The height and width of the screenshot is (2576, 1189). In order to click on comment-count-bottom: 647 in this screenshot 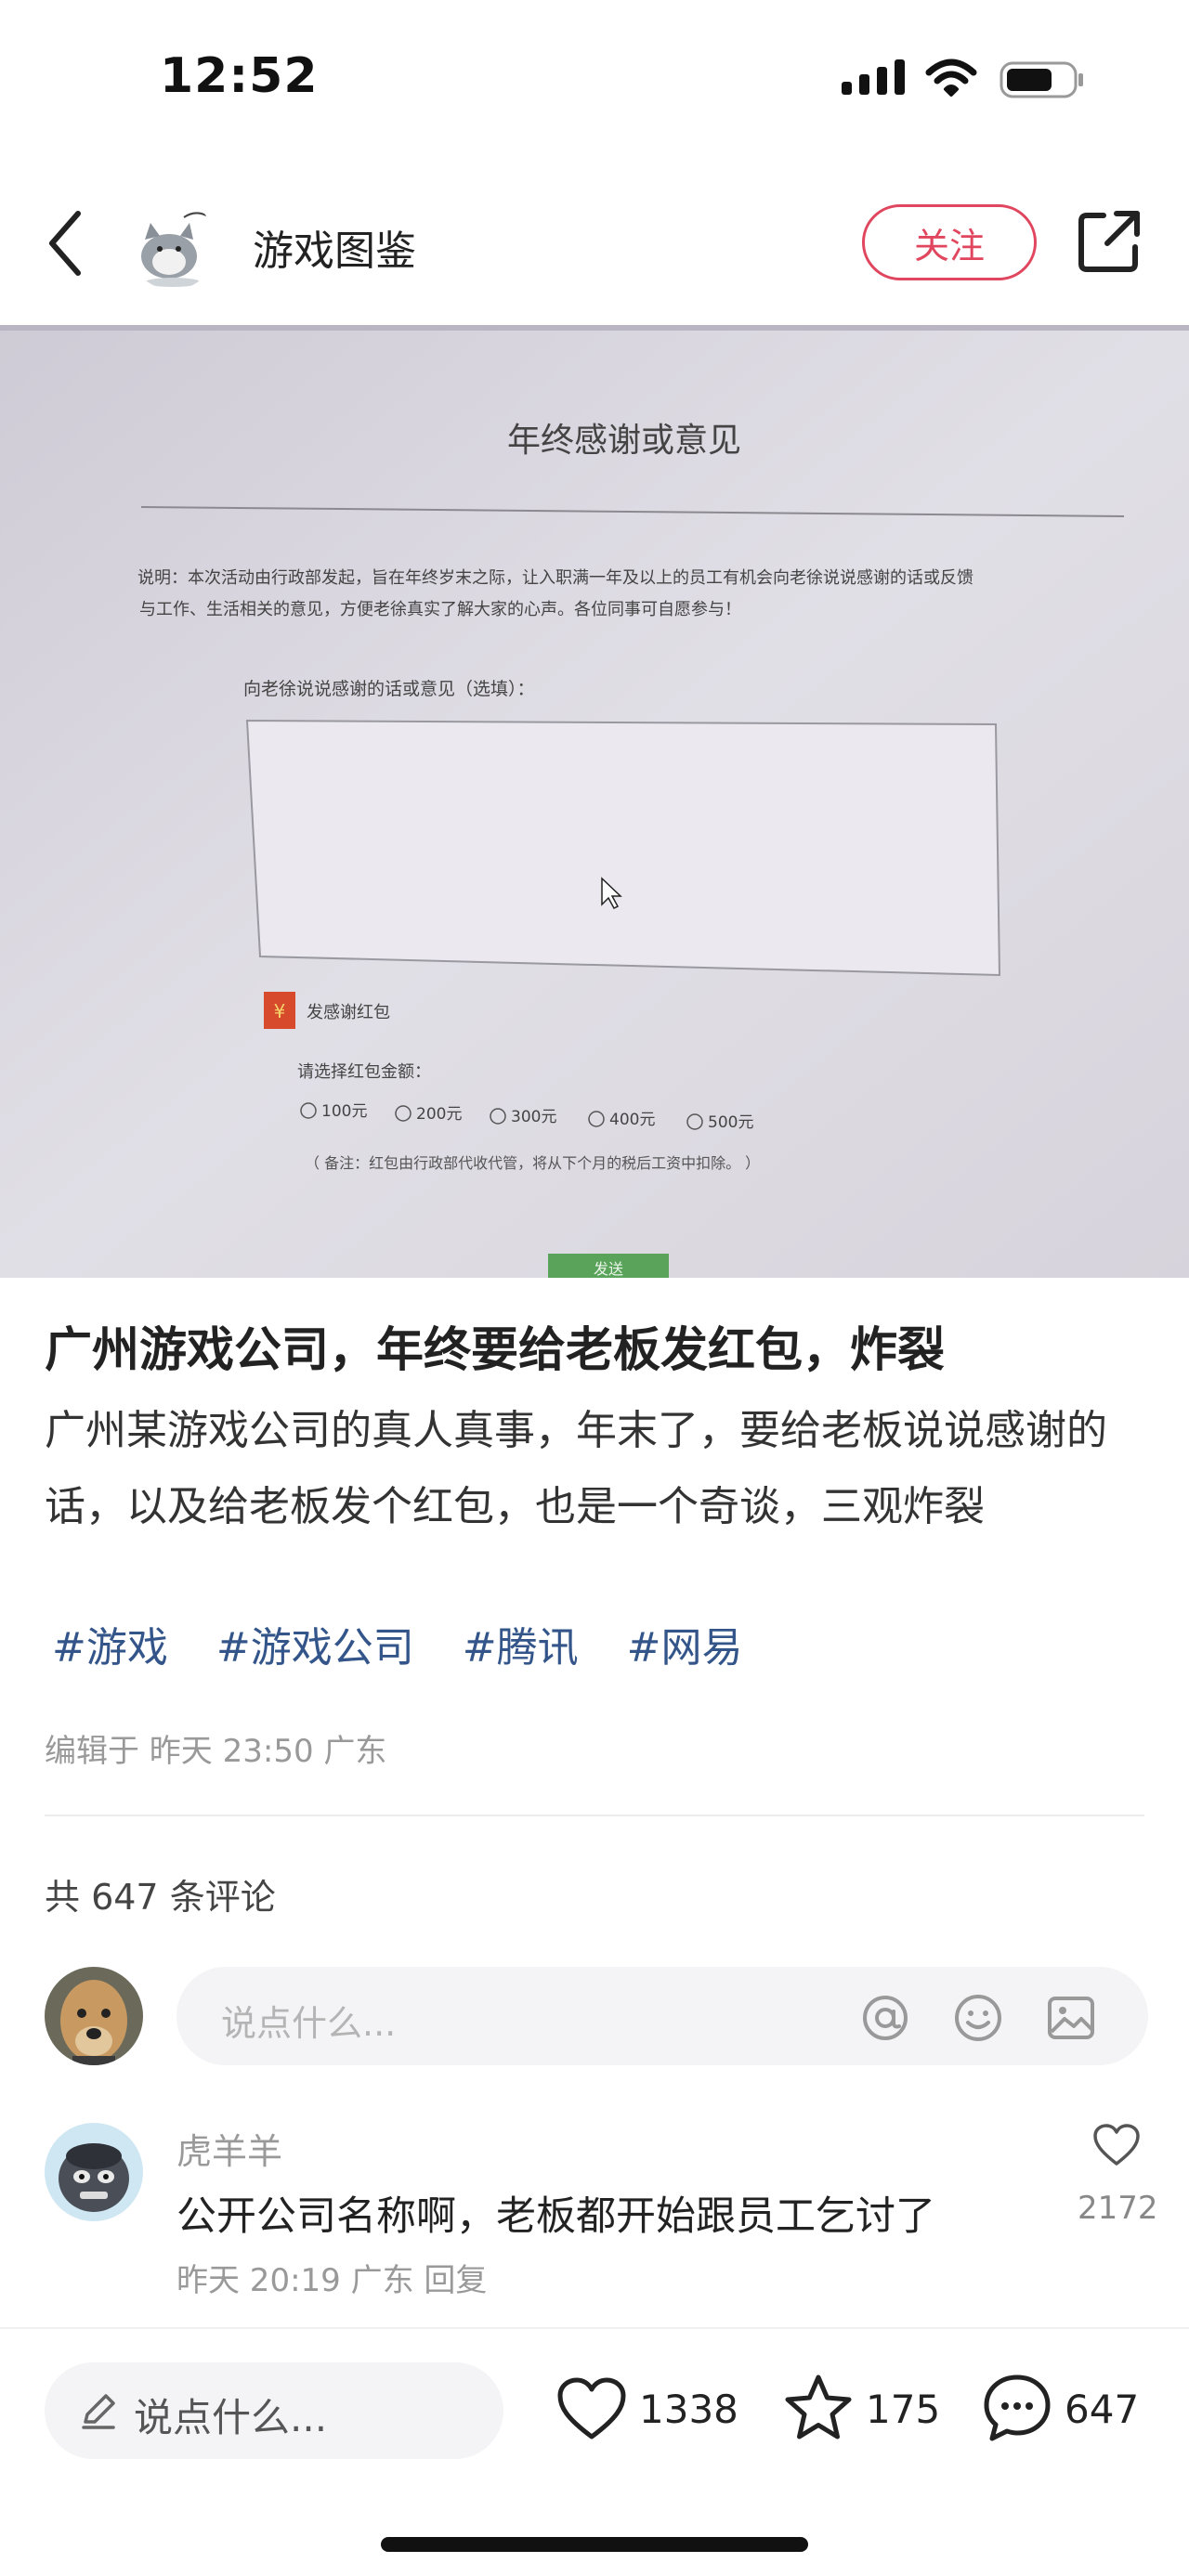, I will do `click(1102, 2409)`.